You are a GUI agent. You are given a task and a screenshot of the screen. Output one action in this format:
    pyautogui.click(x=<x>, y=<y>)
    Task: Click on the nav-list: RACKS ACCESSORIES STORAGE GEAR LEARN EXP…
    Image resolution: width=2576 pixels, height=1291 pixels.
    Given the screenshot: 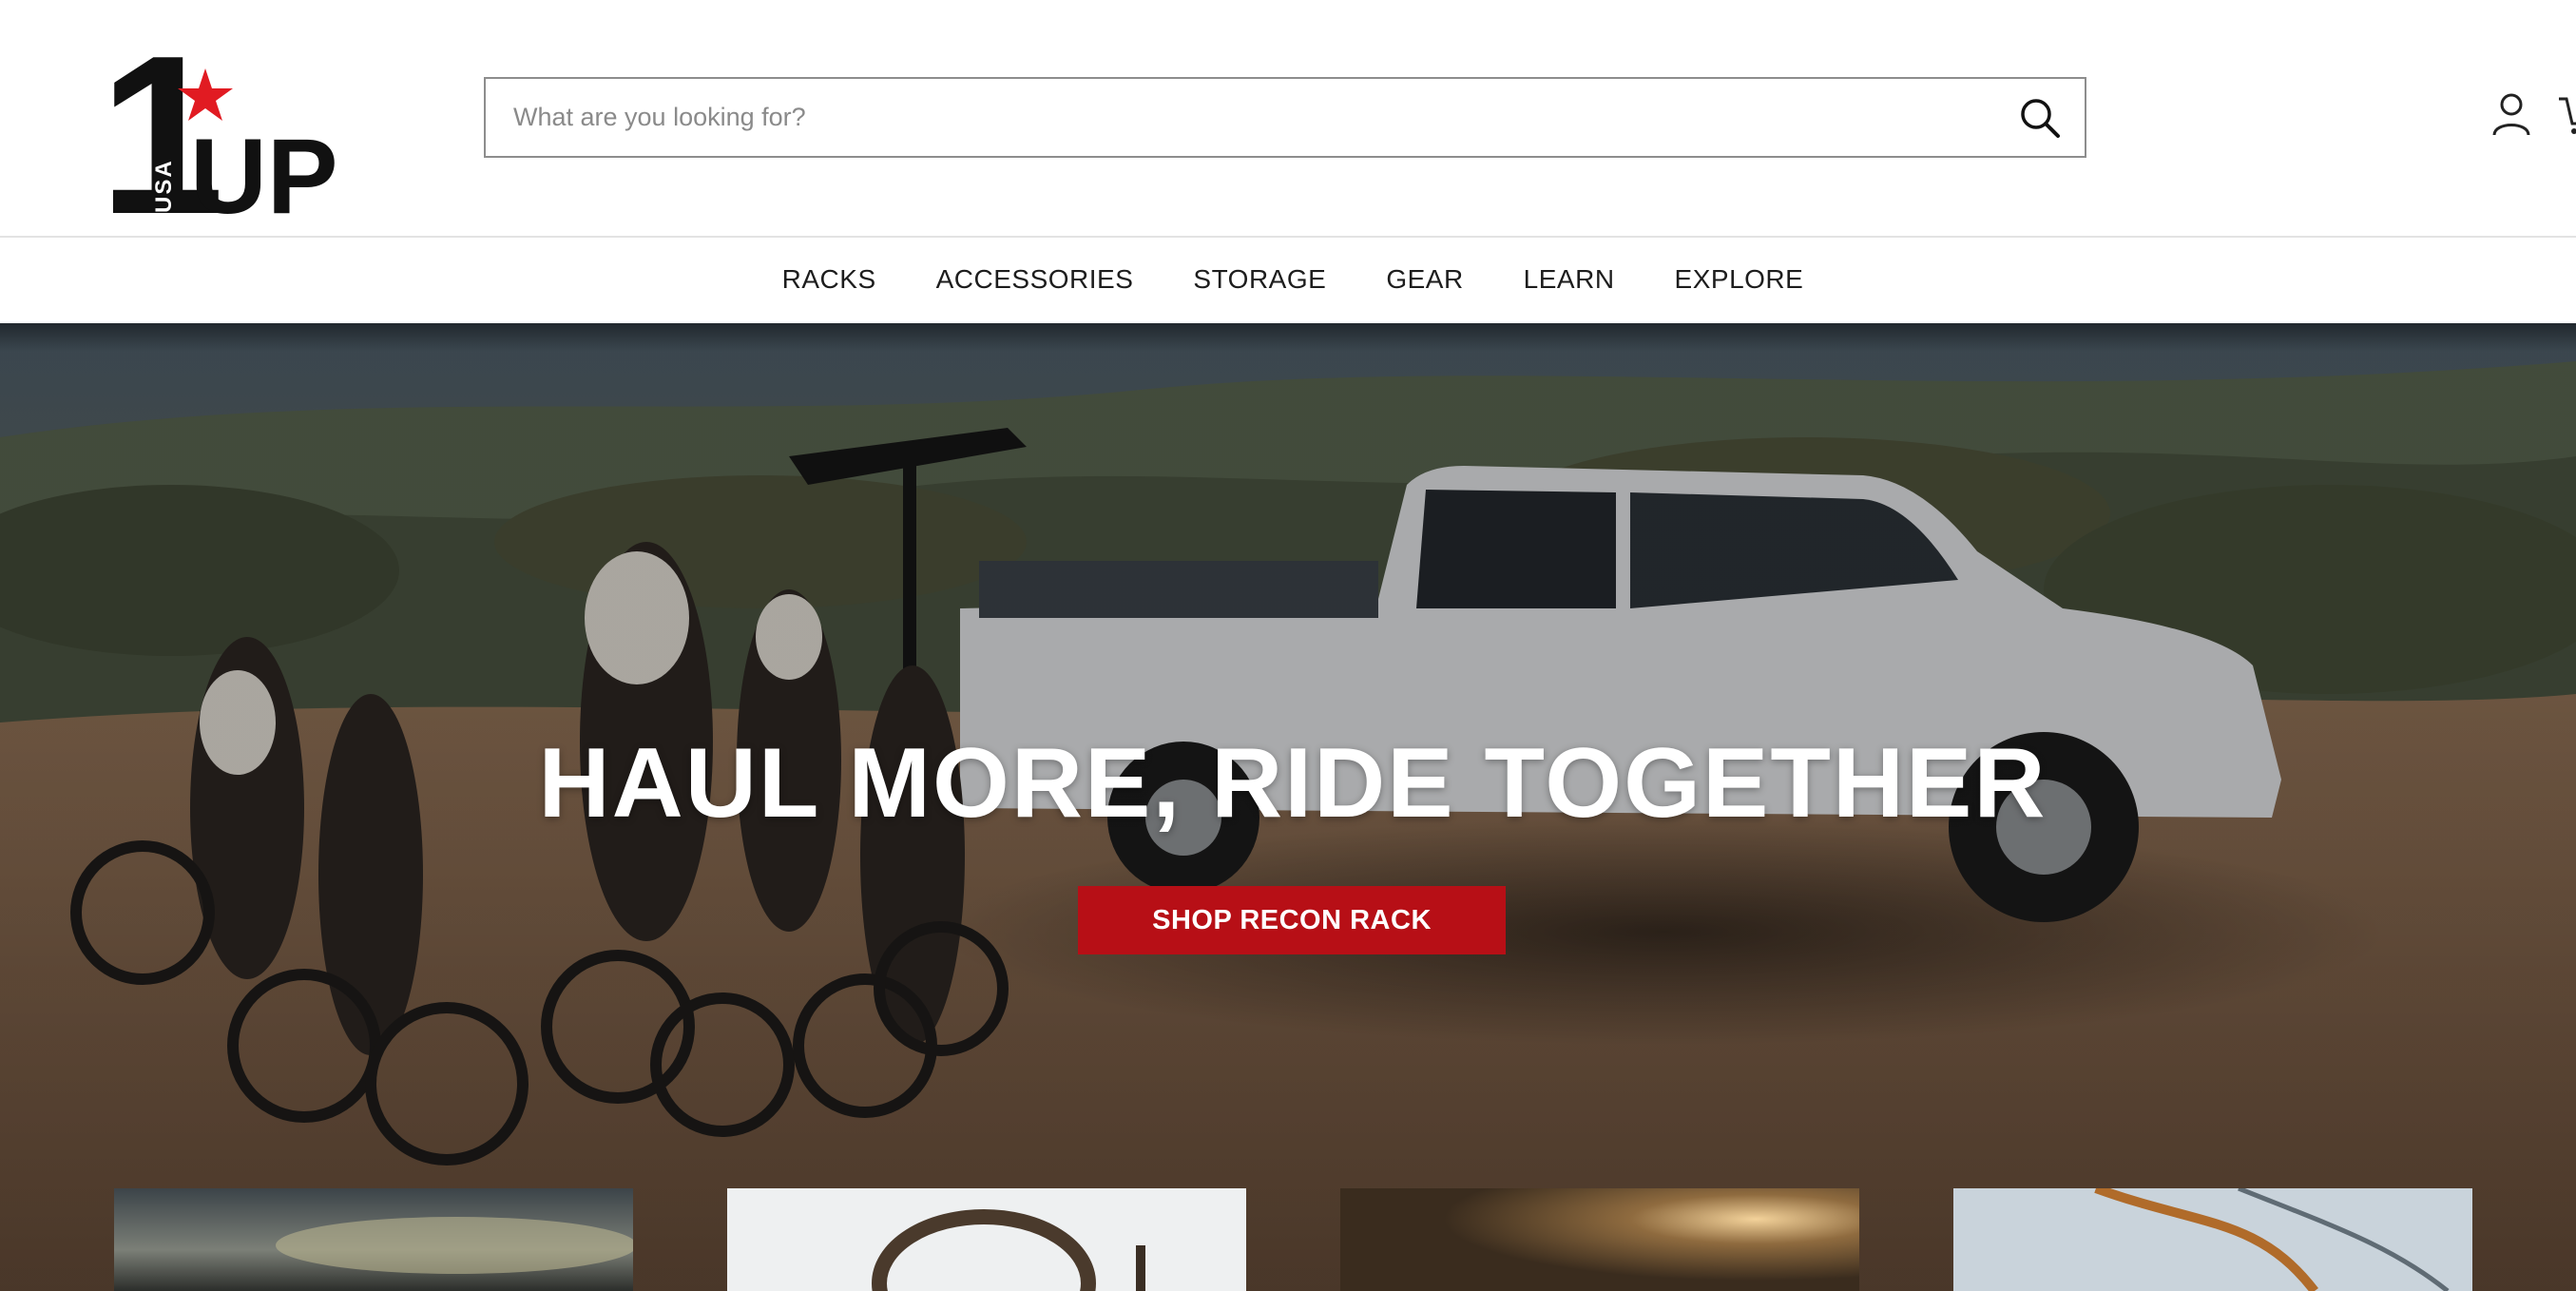 What is the action you would take?
    pyautogui.click(x=1288, y=279)
    